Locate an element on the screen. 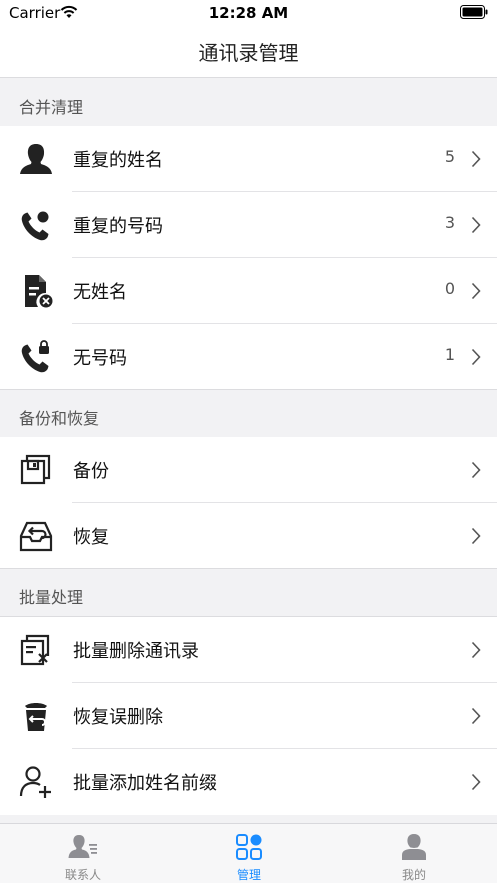  phone-lock-icon is located at coordinates (35, 356).